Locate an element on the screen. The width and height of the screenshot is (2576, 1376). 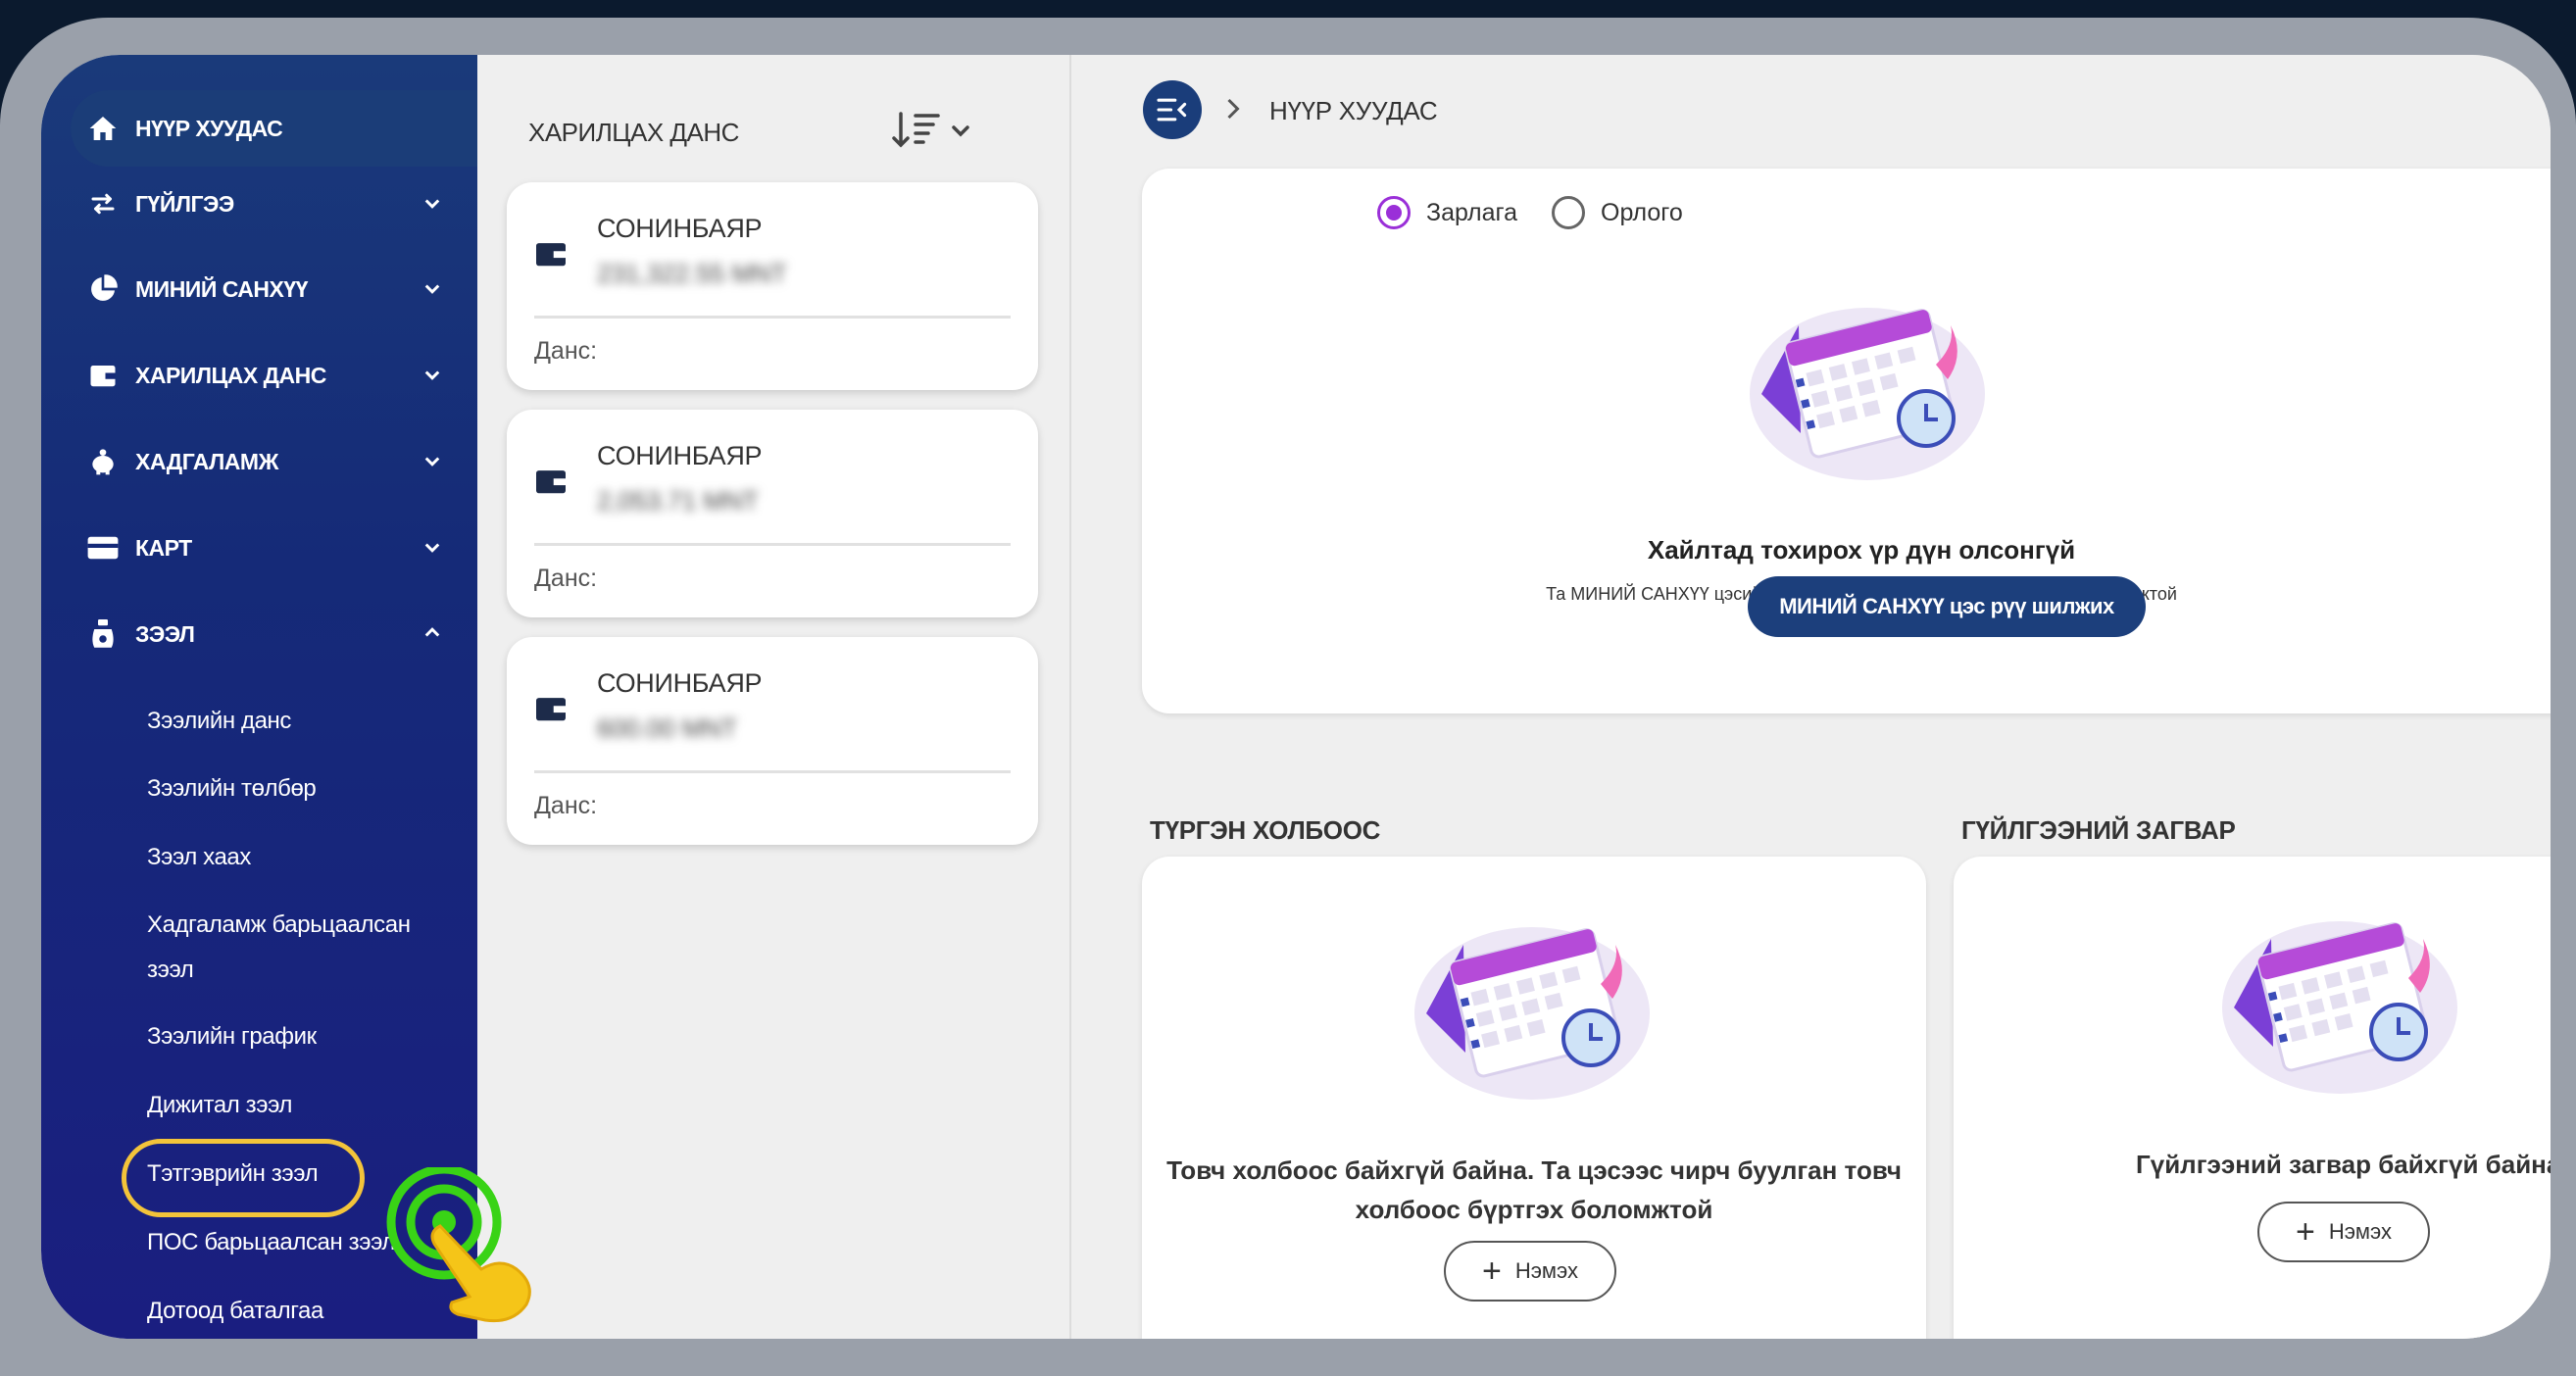
radio-indicator is located at coordinates (1568, 212).